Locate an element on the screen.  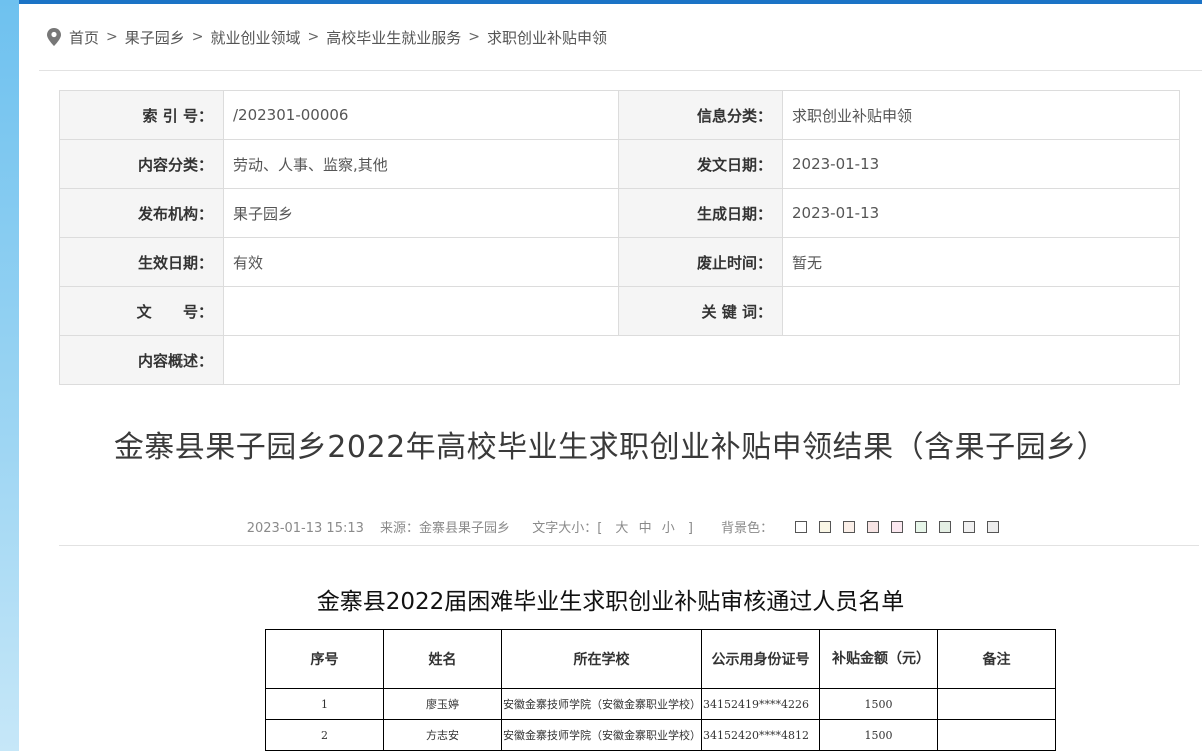
table-header-row: 序号 姓名 所在学校 公示用身份证号 补贴金额（元） 备注 is located at coordinates (660, 659).